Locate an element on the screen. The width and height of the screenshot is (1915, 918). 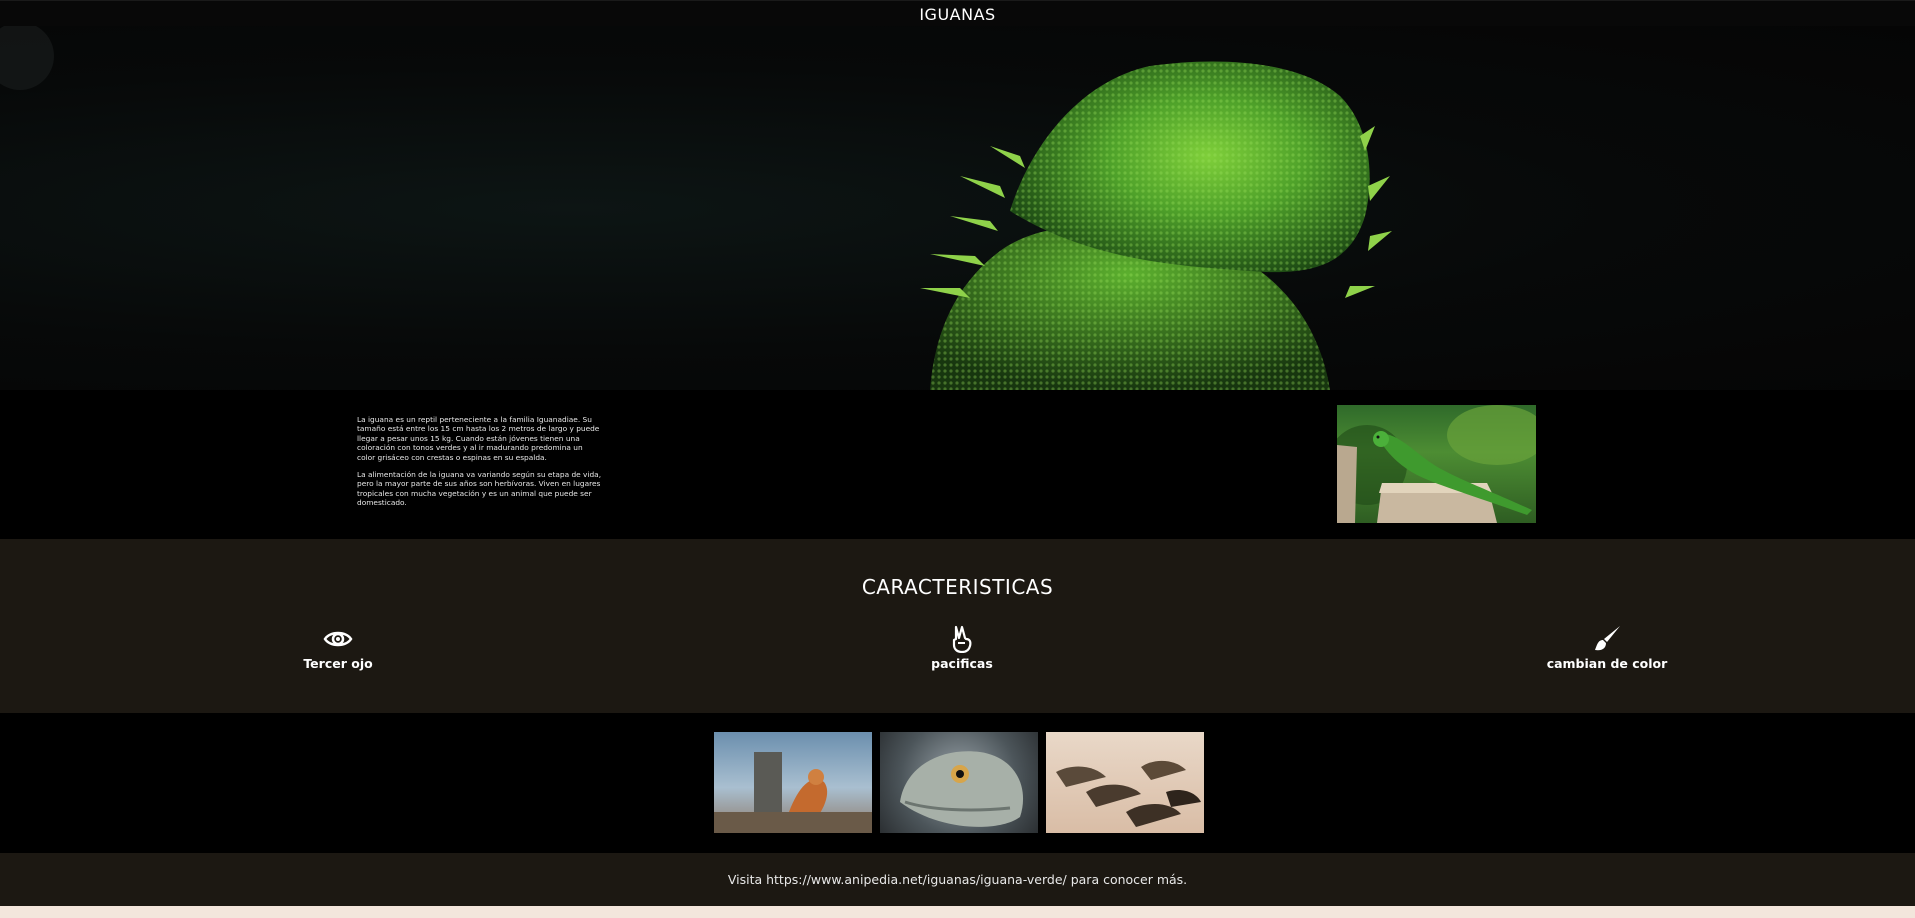
feature-pacificas: pacificas is located at coordinates (962, 648).